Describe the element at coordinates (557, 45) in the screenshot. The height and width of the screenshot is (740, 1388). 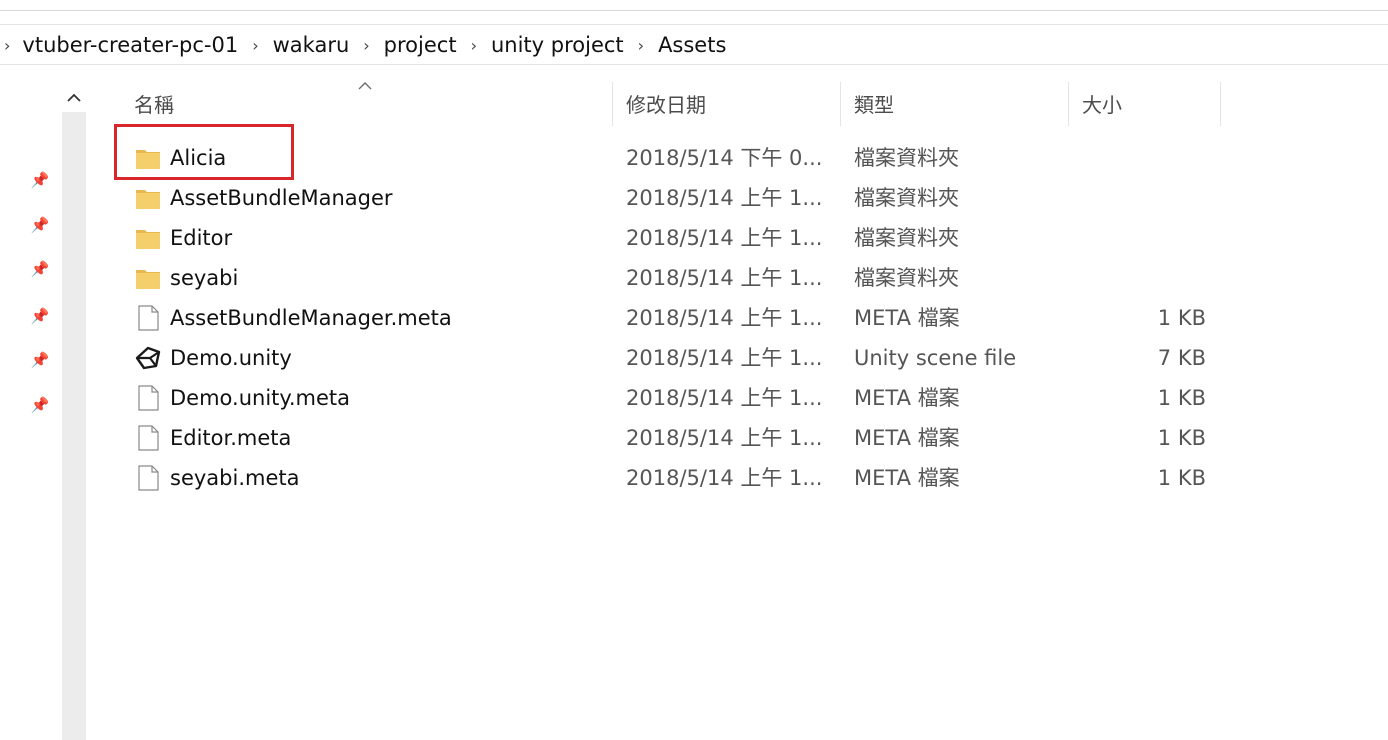
I see `breadcrumb-item: unity project` at that location.